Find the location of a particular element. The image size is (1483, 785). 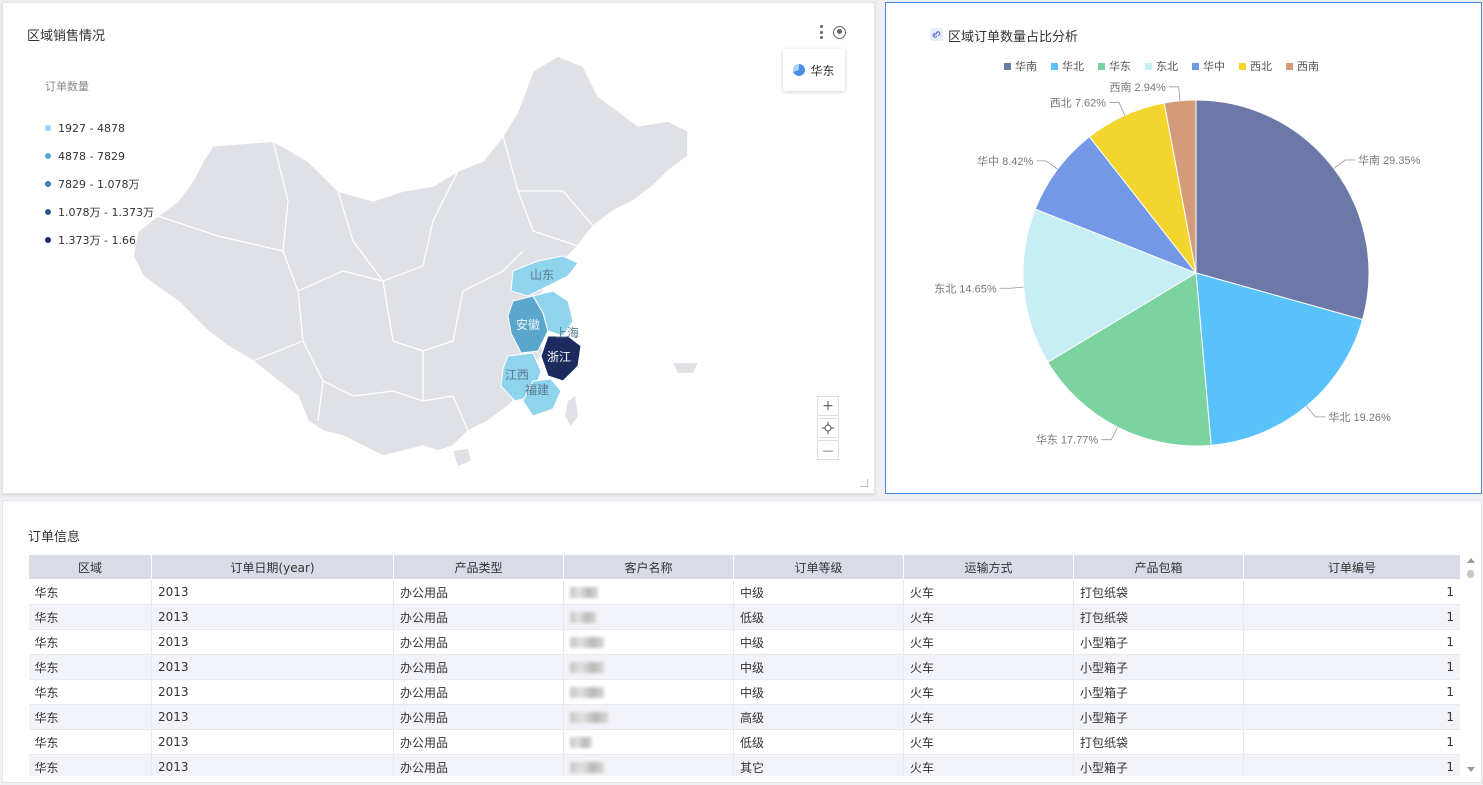

resize-handle-icon is located at coordinates (864, 483).